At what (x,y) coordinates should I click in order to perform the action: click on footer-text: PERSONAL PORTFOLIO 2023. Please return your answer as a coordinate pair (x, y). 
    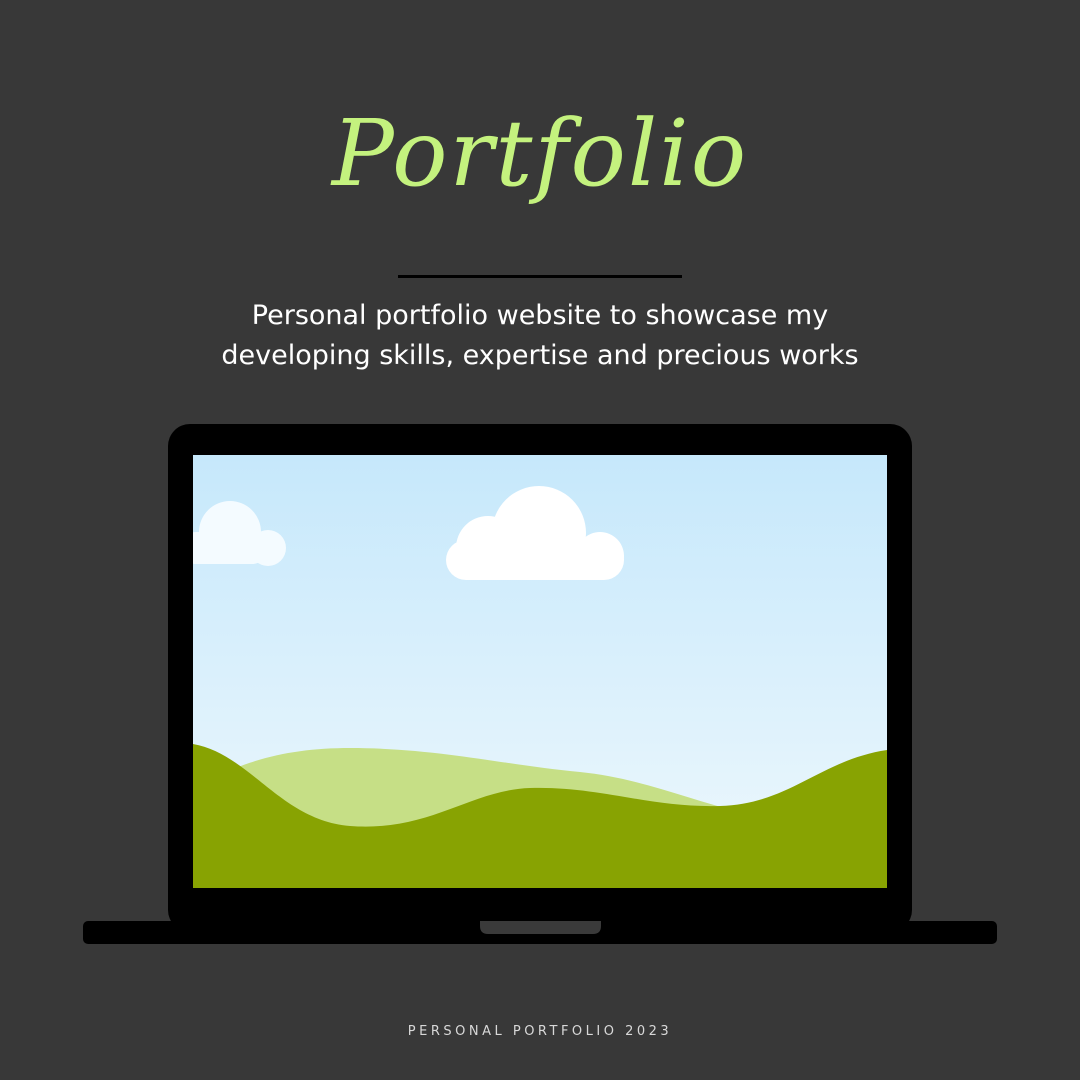
    Looking at the image, I should click on (540, 1031).